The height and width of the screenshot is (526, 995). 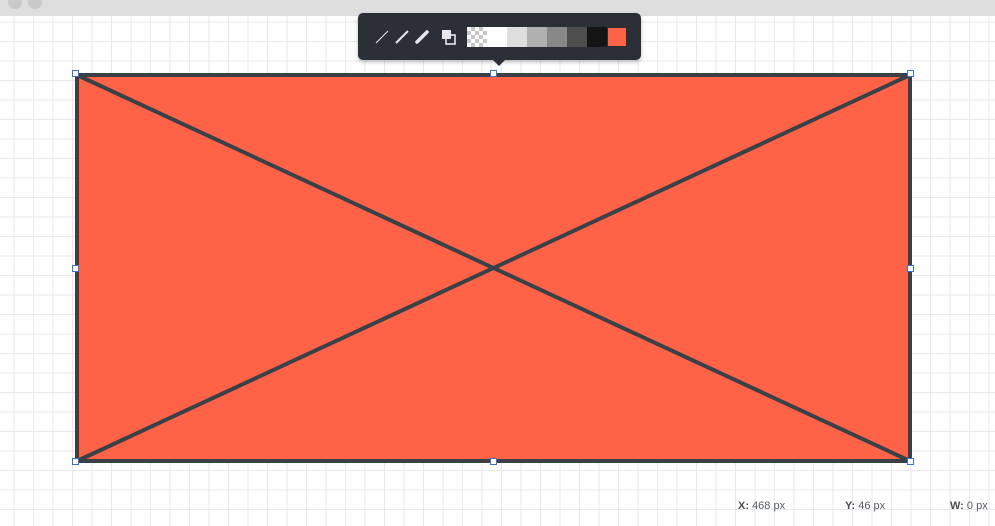 I want to click on resize-handle-bottom-left, so click(x=75, y=461).